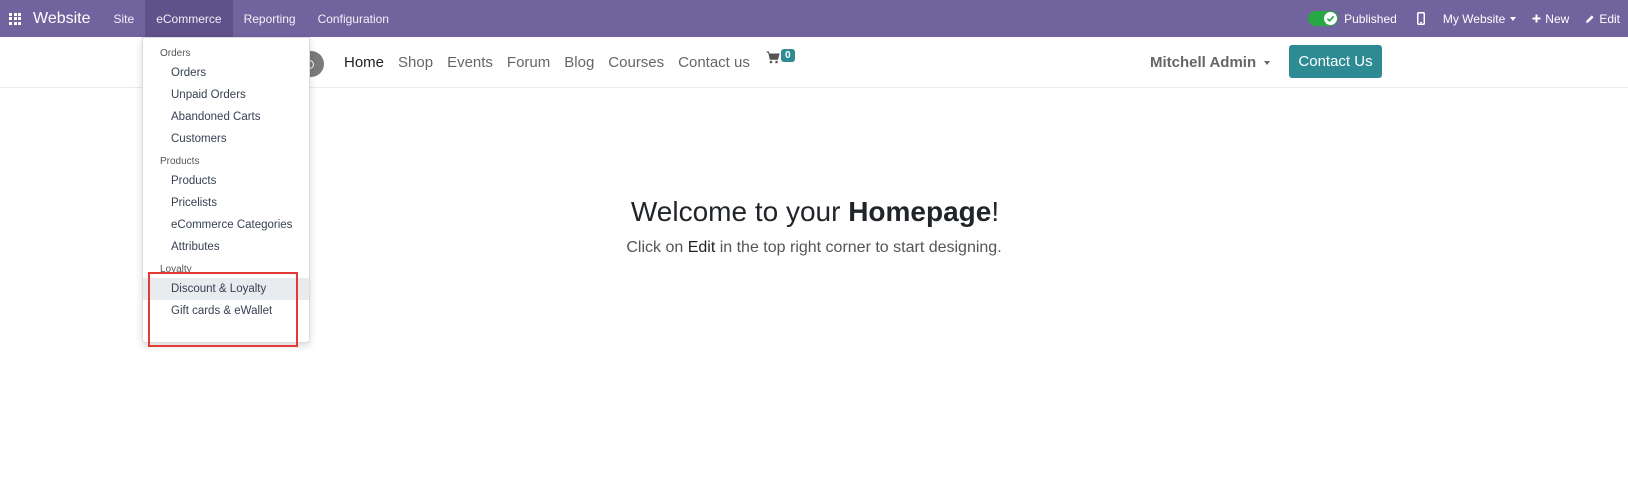  I want to click on nav-forum: Forum, so click(528, 62).